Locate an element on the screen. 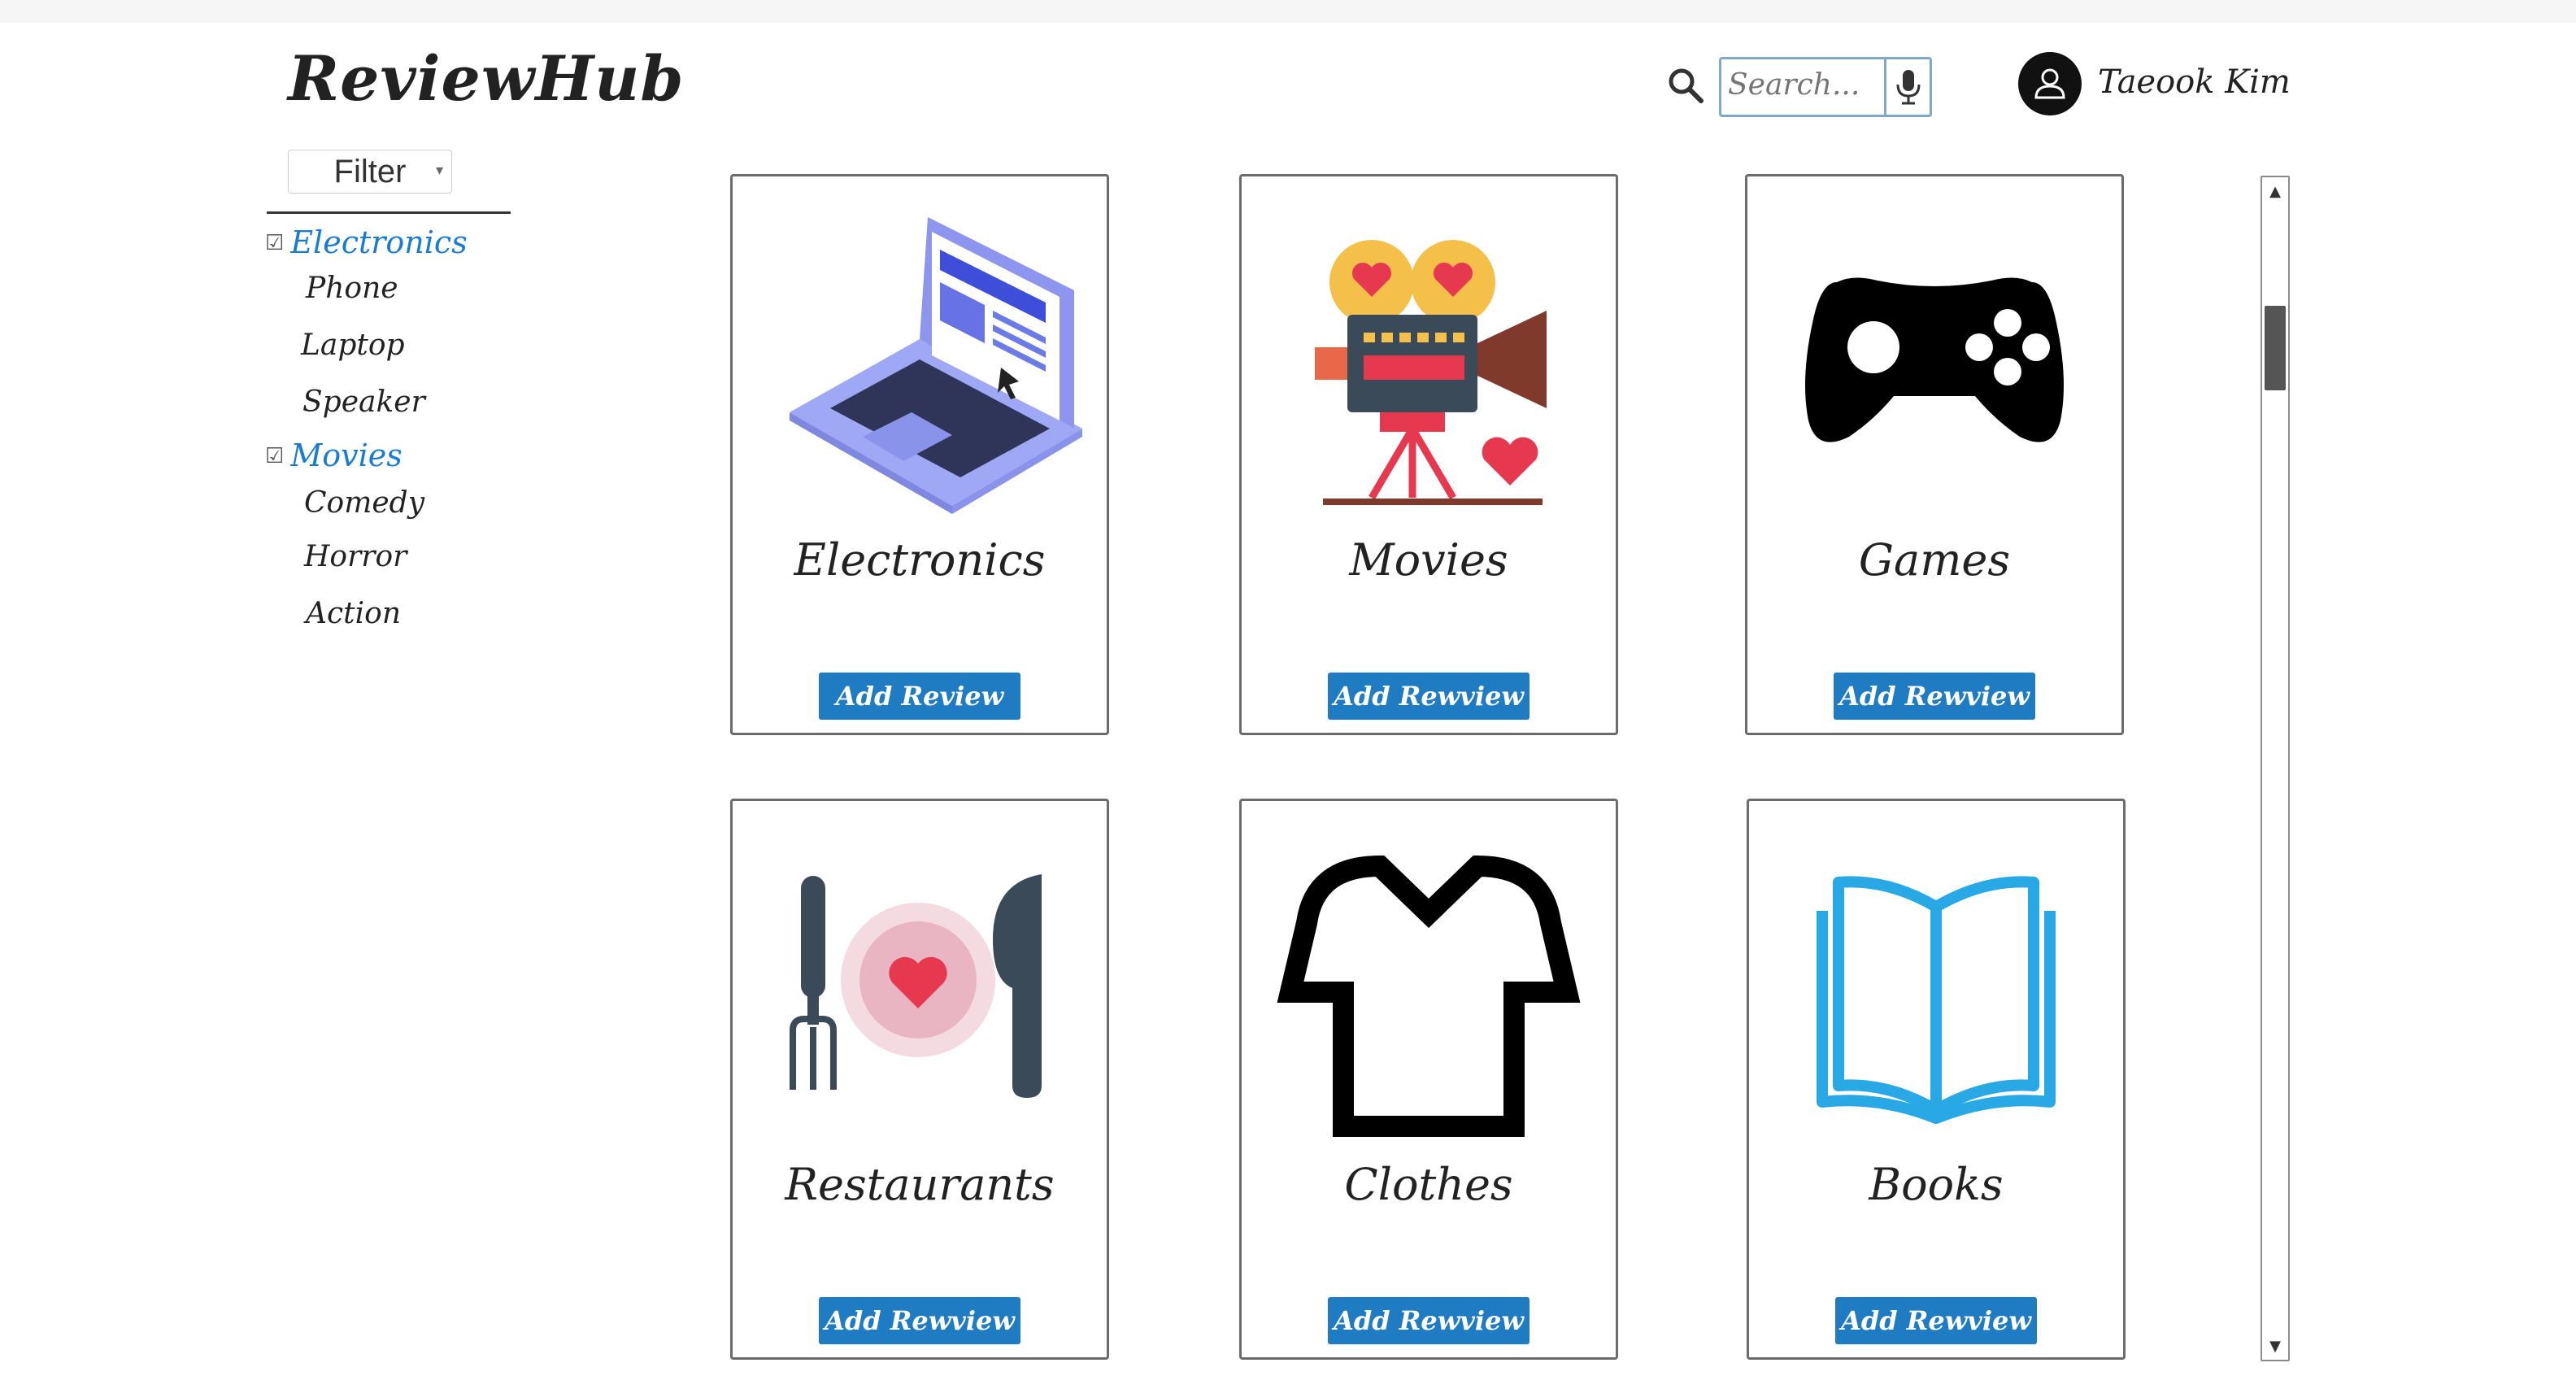  subcategory-horror: Horror is located at coordinates (356, 556).